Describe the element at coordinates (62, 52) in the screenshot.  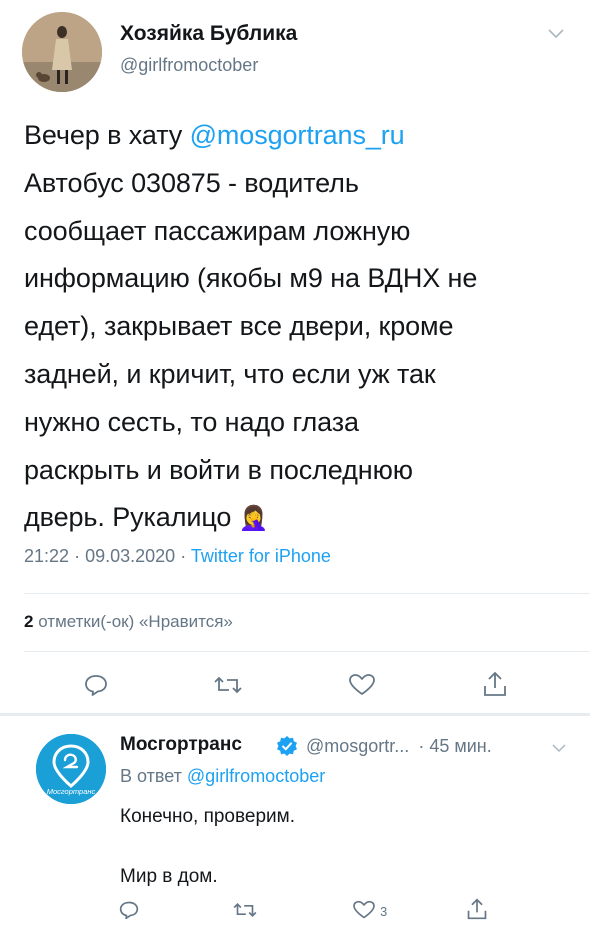
I see `avatar` at that location.